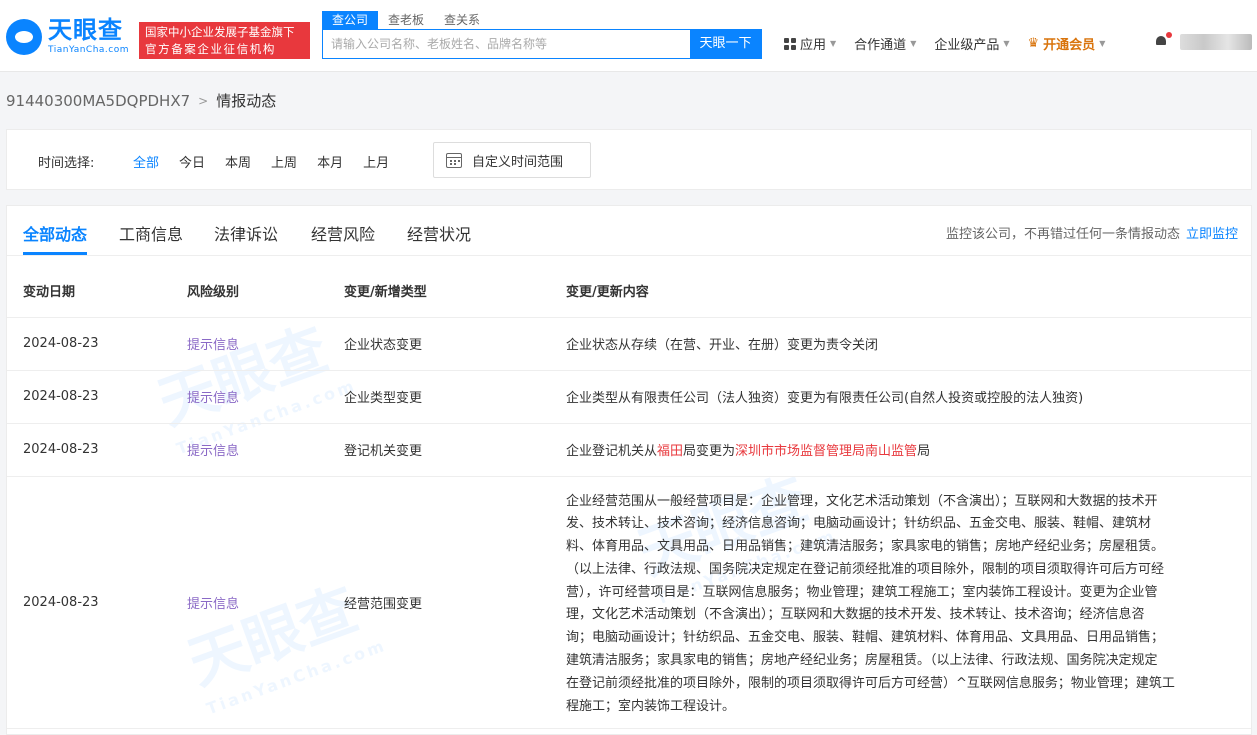 The width and height of the screenshot is (1257, 735). I want to click on nav-channel: 合作通道 ▼, so click(885, 43).